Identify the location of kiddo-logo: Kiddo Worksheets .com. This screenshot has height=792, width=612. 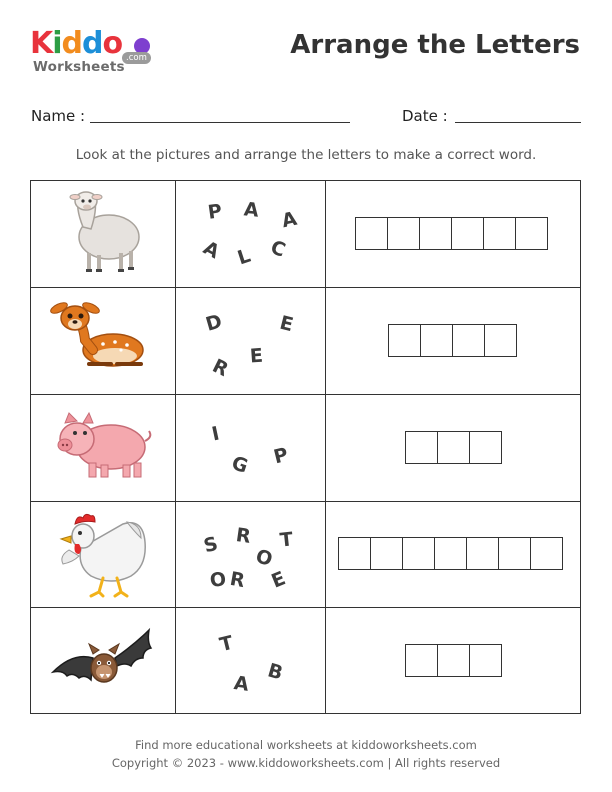
(95, 53).